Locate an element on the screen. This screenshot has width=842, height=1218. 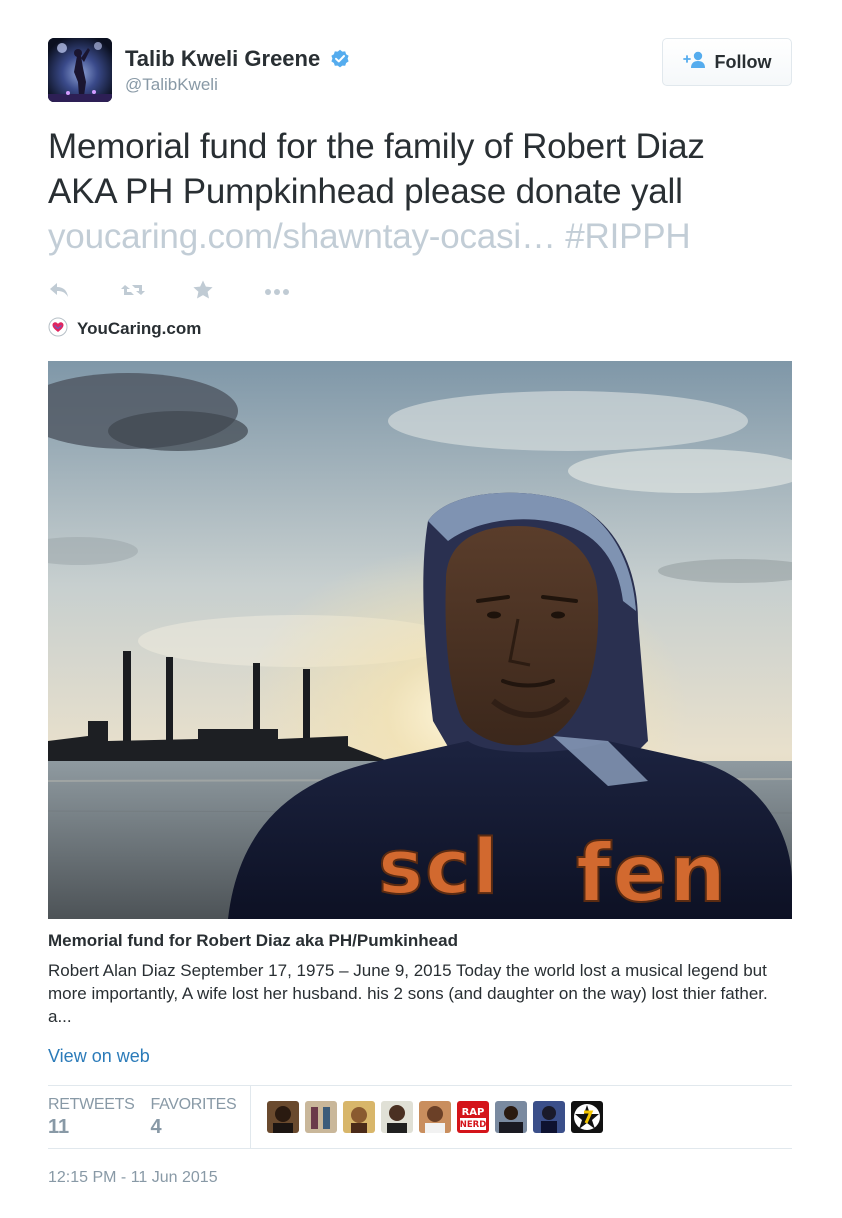
tweet-stats: RETWEETS 11 FAVORITES 4 RAP NERD is located at coordinates (420, 1117).